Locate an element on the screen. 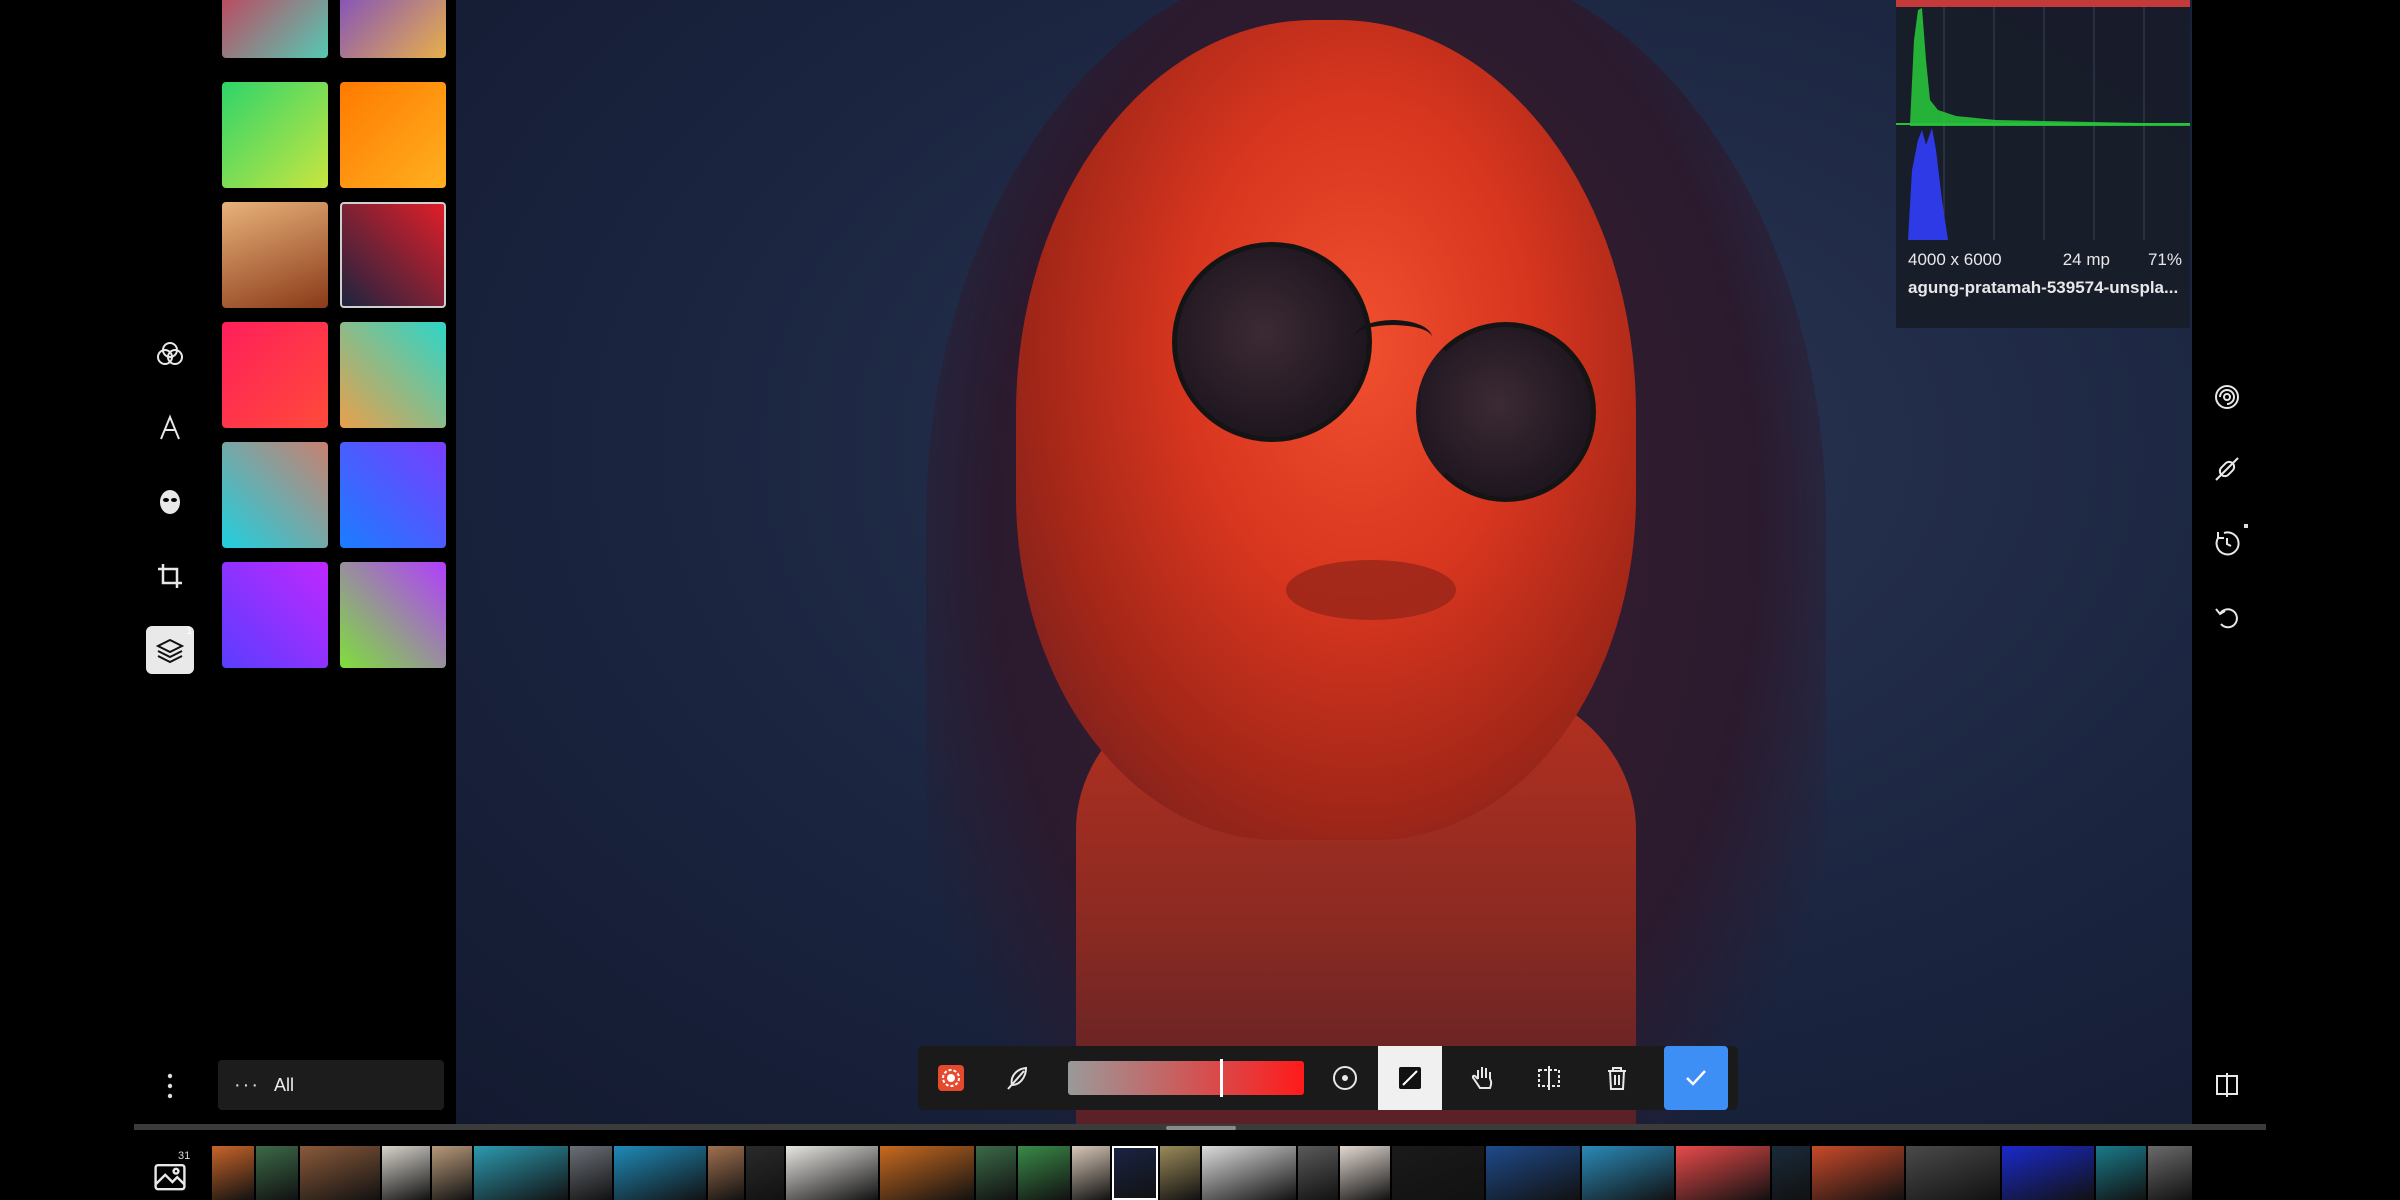 This screenshot has width=2400, height=1200. gradient-palette: ··· All is located at coordinates (336, 565).